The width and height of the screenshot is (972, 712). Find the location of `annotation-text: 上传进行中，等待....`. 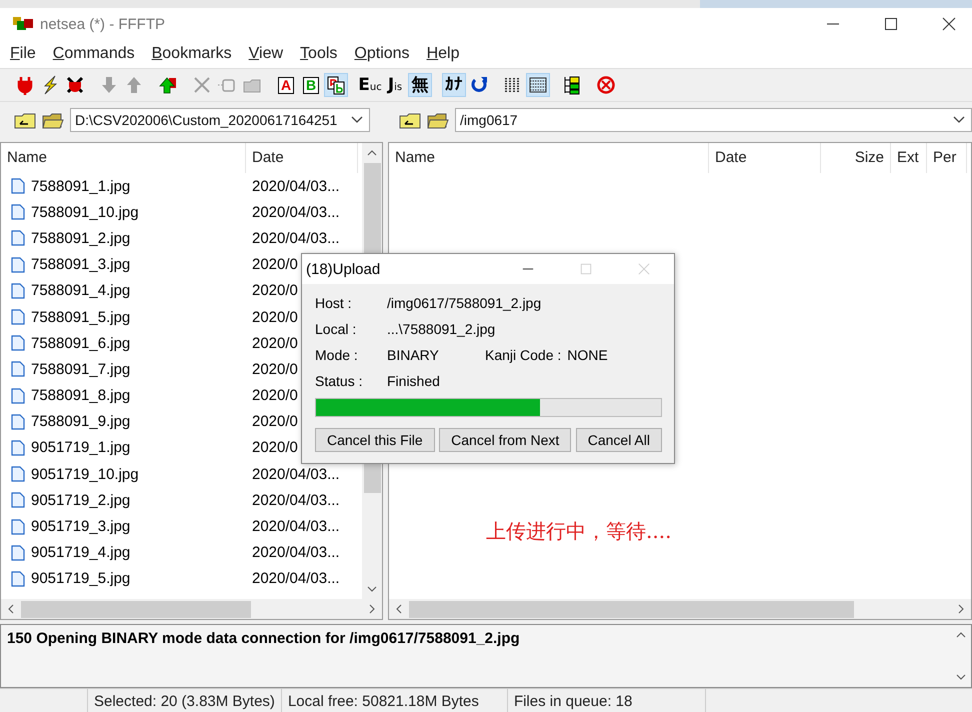

annotation-text: 上传进行中，等待.... is located at coordinates (579, 531).